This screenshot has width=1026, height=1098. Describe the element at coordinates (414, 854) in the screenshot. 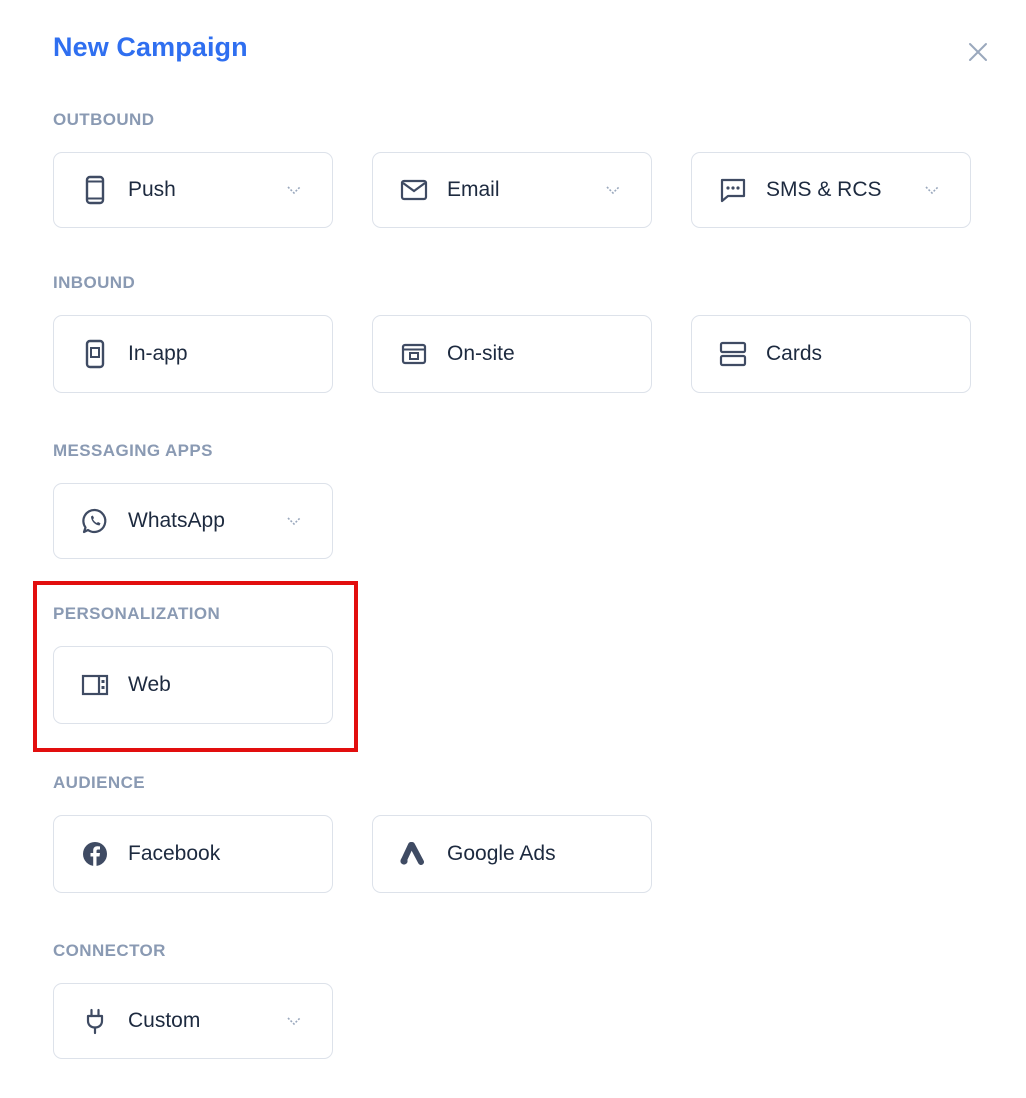

I see `google-ads-icon` at that location.